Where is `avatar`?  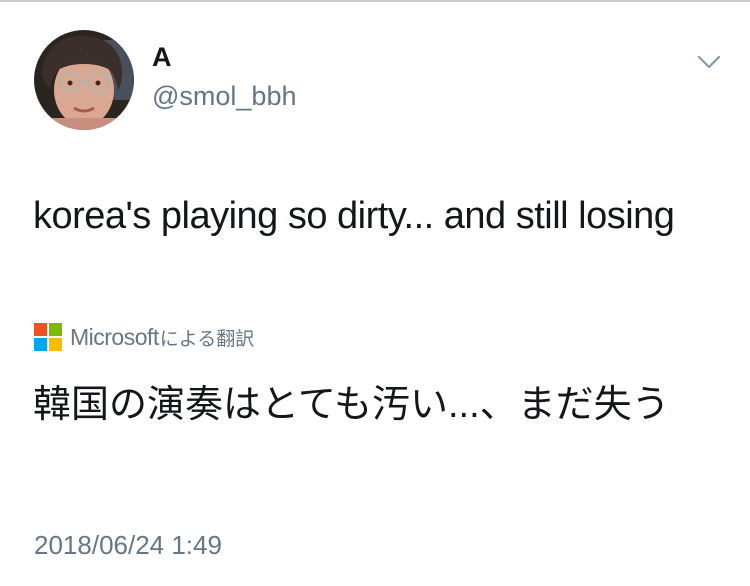
avatar is located at coordinates (84, 80).